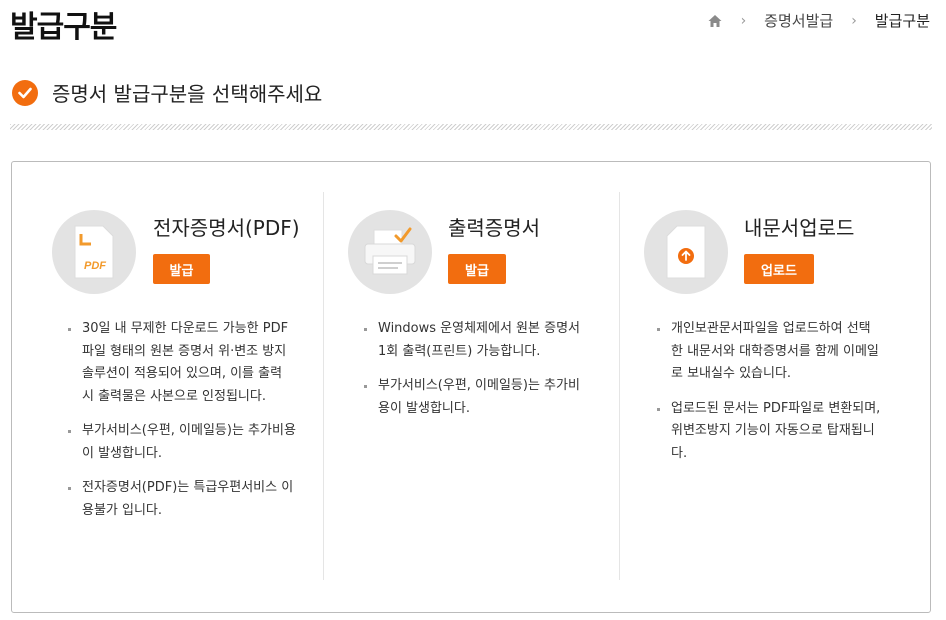  Describe the element at coordinates (183, 499) in the screenshot. I see `list-item: 전자증명서(PDF)는 특급우편서비스 이용불가 입니다.` at that location.